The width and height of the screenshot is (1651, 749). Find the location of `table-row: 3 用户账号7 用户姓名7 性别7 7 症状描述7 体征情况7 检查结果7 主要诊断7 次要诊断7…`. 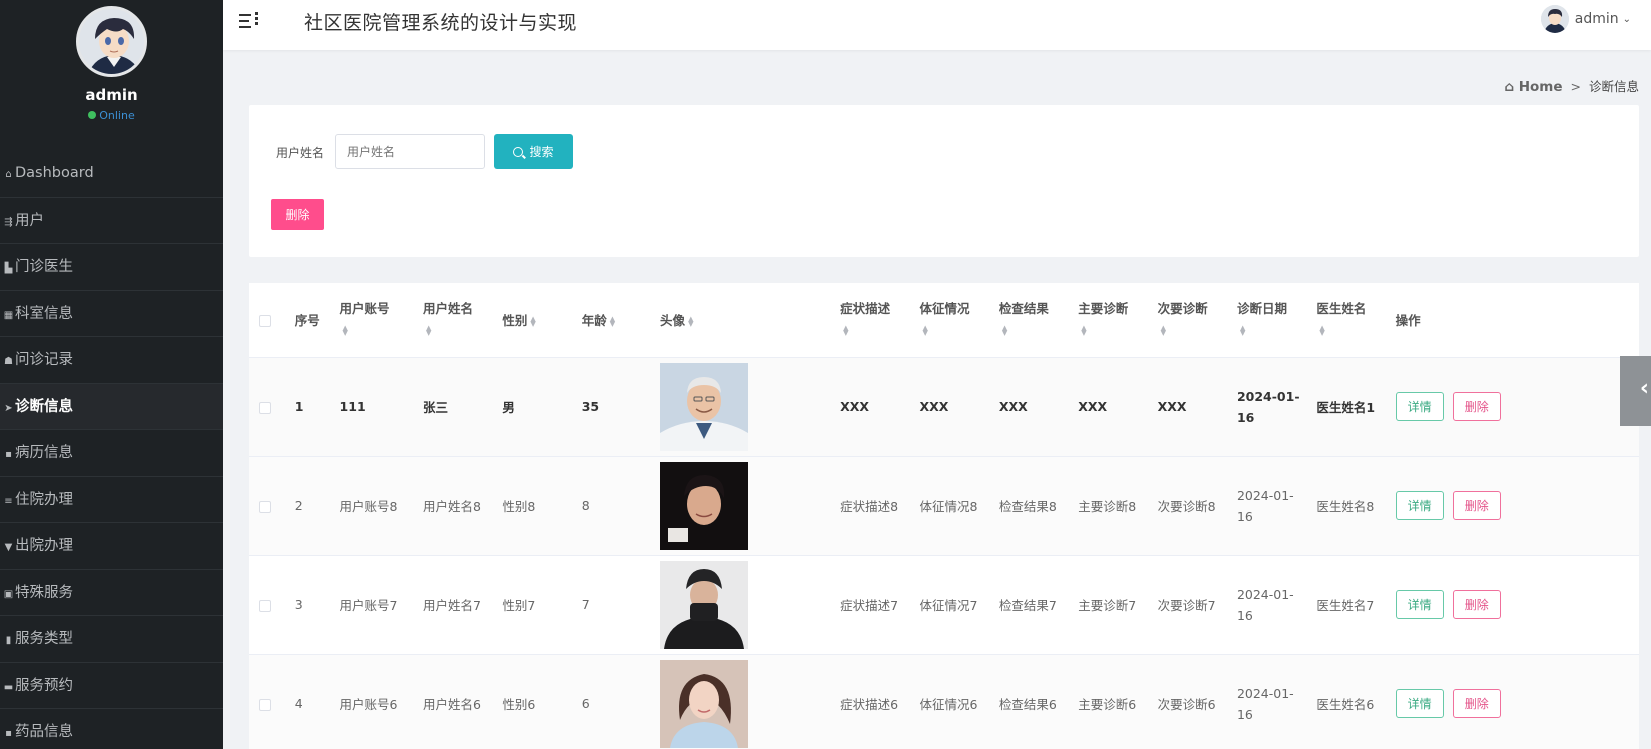

table-row: 3 用户账号7 用户姓名7 性别7 7 症状描述7 体征情况7 检查结果7 主要诊断7 次要诊断7… is located at coordinates (944, 605).